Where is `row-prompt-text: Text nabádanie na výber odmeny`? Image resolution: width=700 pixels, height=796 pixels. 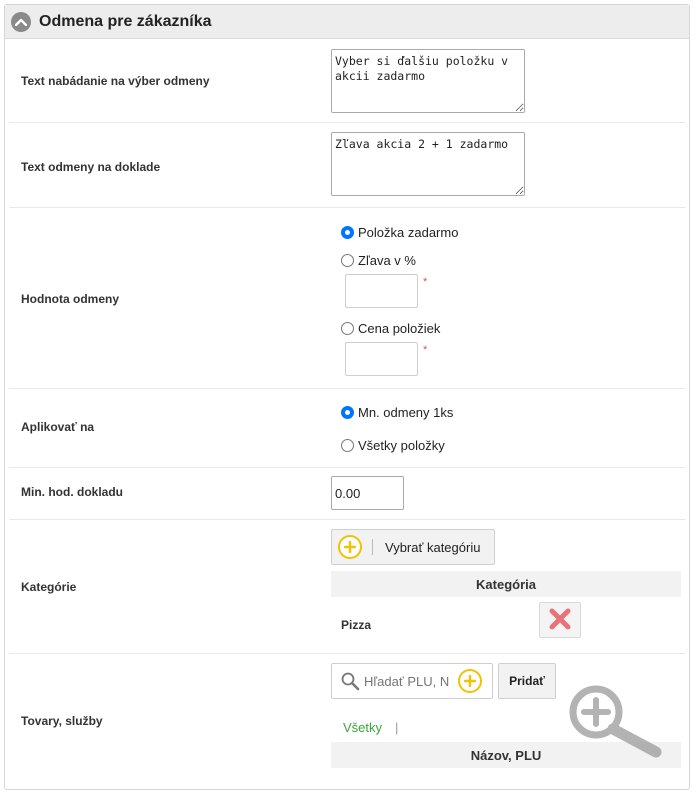
row-prompt-text: Text nabádanie na výber odmeny is located at coordinates (347, 81).